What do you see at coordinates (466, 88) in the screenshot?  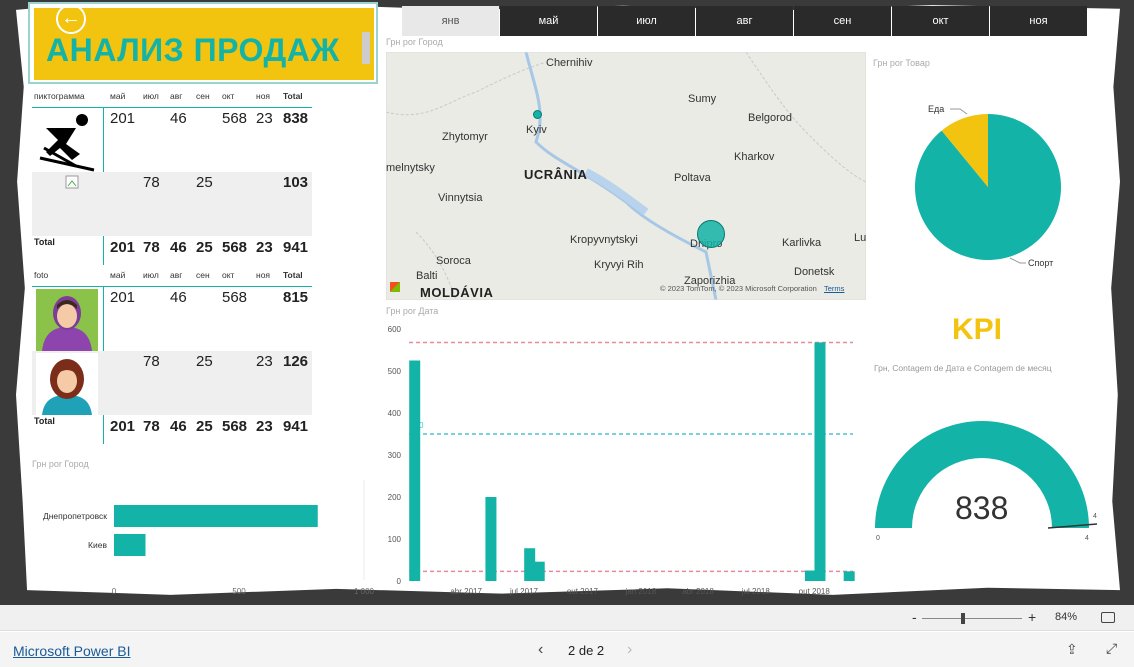 I see `border-line` at bounding box center [466, 88].